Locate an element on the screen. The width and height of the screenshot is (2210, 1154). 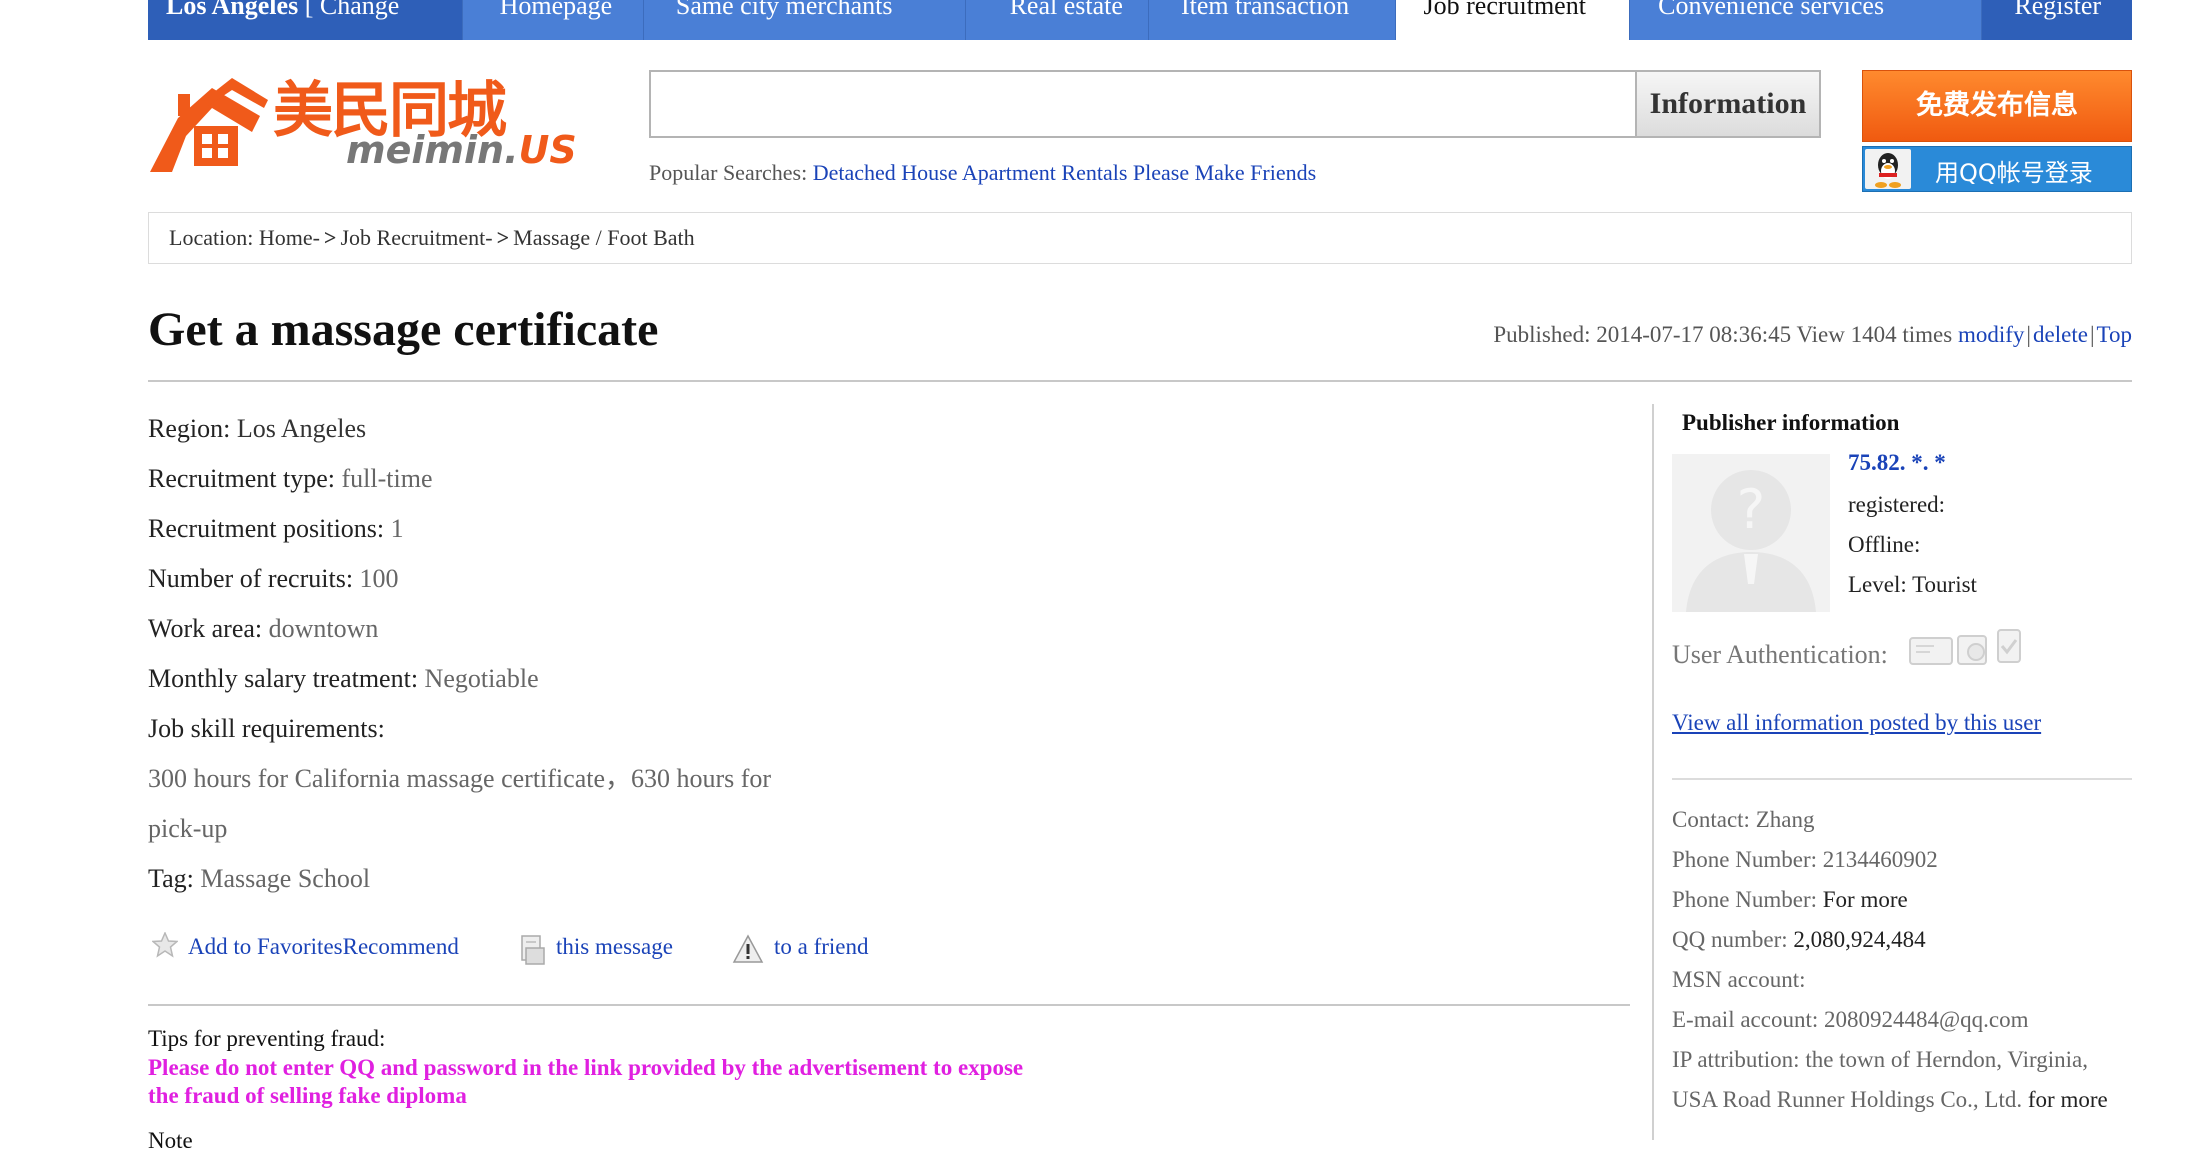
site-logo: 美民同城 meimin.US is located at coordinates (362, 120).